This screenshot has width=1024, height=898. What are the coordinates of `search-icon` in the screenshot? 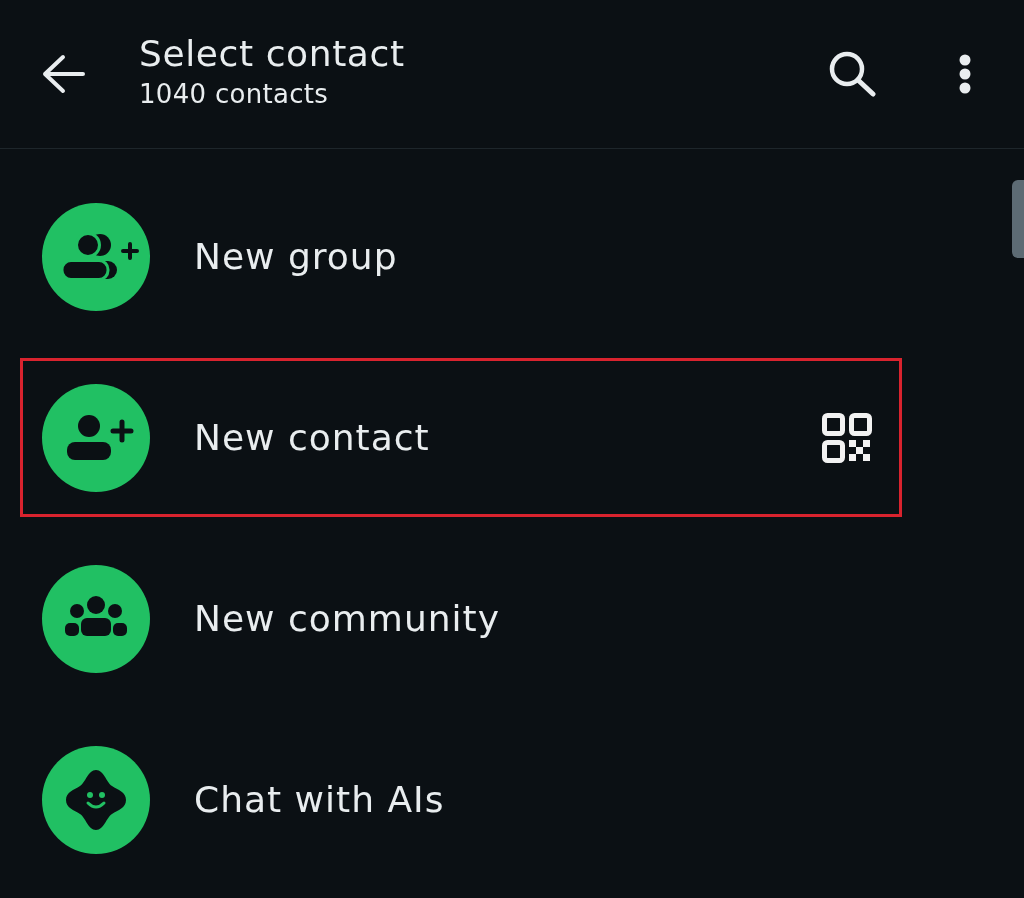 It's located at (852, 74).